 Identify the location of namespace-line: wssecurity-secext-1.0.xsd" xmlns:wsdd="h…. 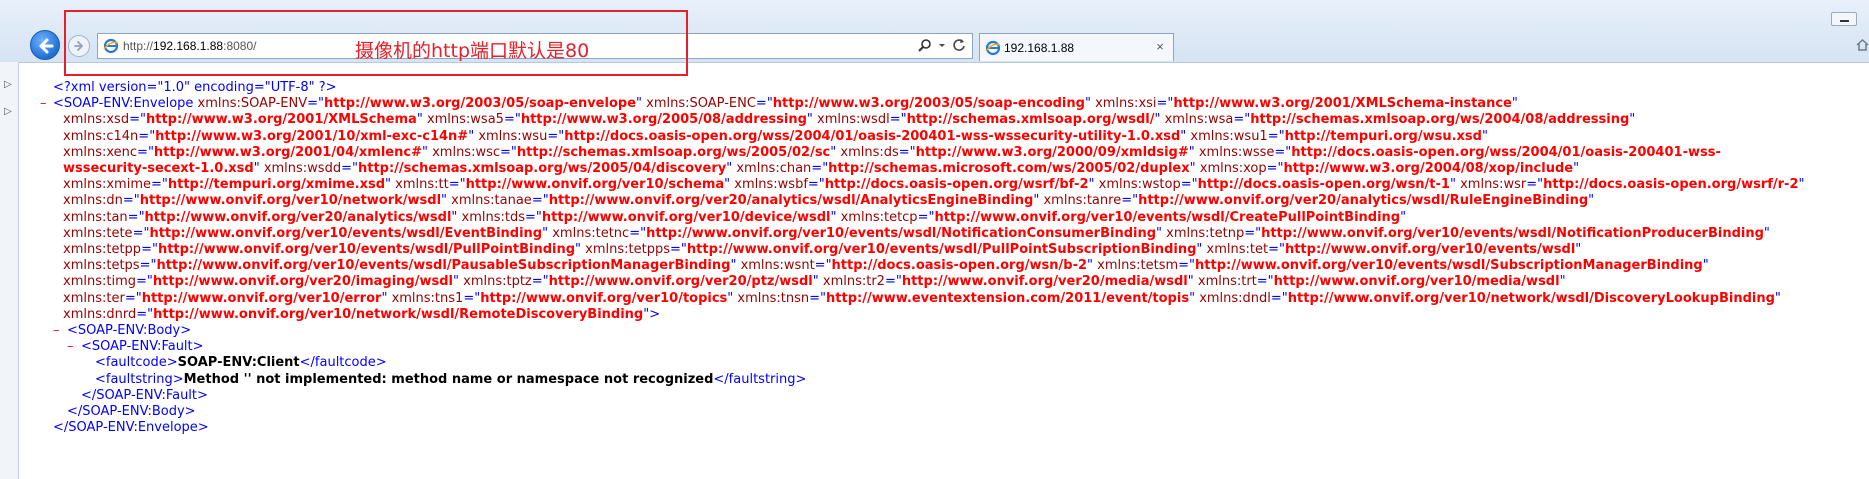
(821, 169).